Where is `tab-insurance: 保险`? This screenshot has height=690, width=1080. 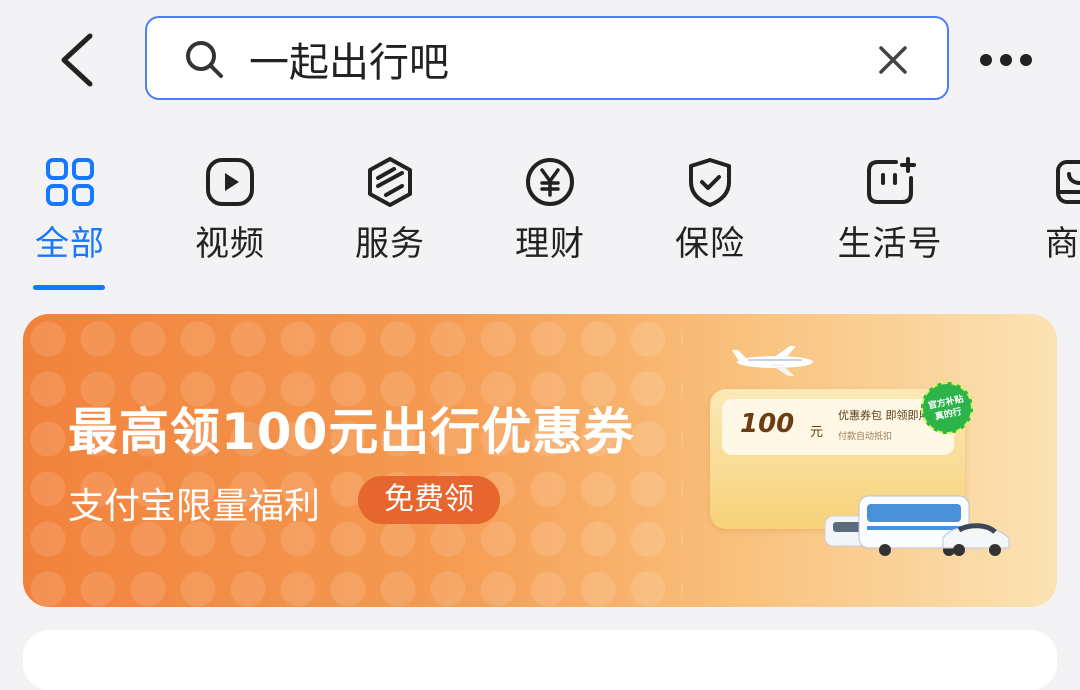 tab-insurance: 保险 is located at coordinates (710, 220).